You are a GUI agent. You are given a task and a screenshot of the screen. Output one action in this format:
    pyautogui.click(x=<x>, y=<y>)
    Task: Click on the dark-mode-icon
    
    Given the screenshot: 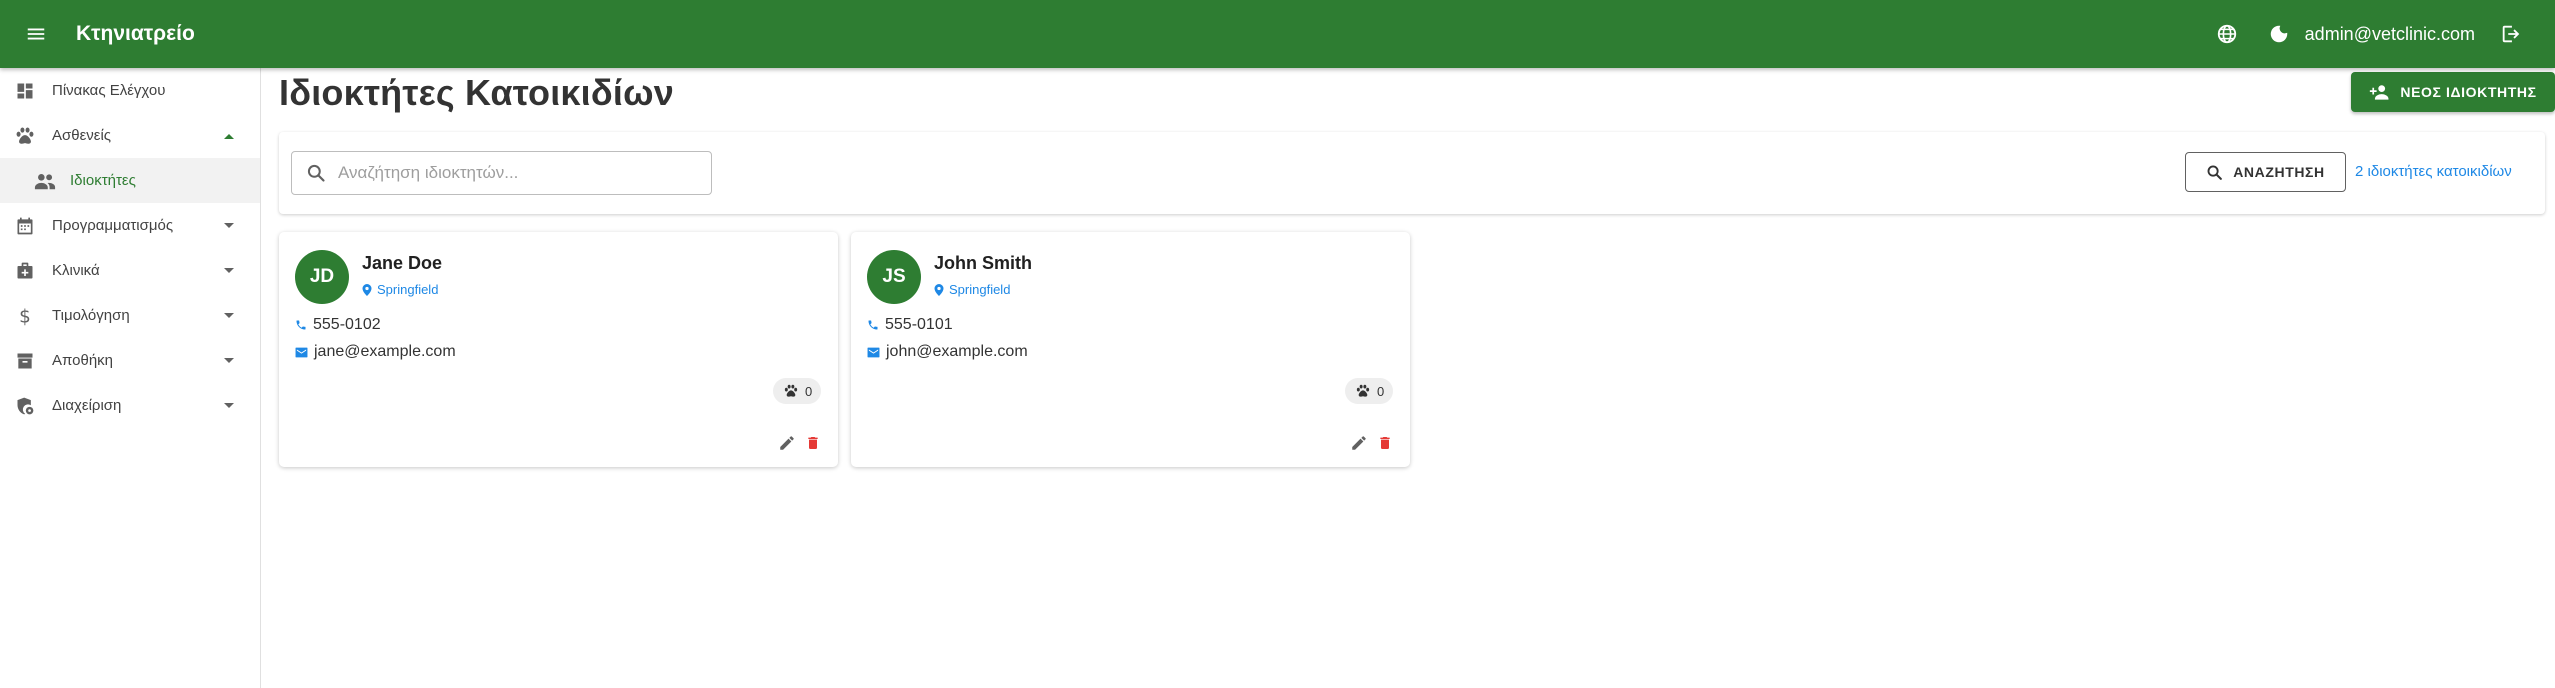 What is the action you would take?
    pyautogui.click(x=2278, y=34)
    